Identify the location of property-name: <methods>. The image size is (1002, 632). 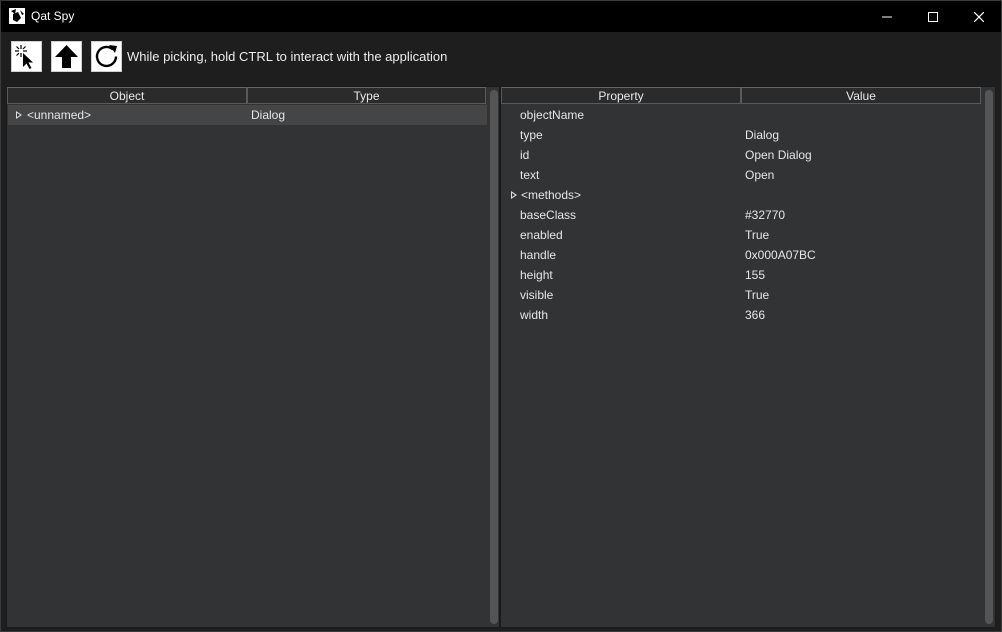
(551, 195).